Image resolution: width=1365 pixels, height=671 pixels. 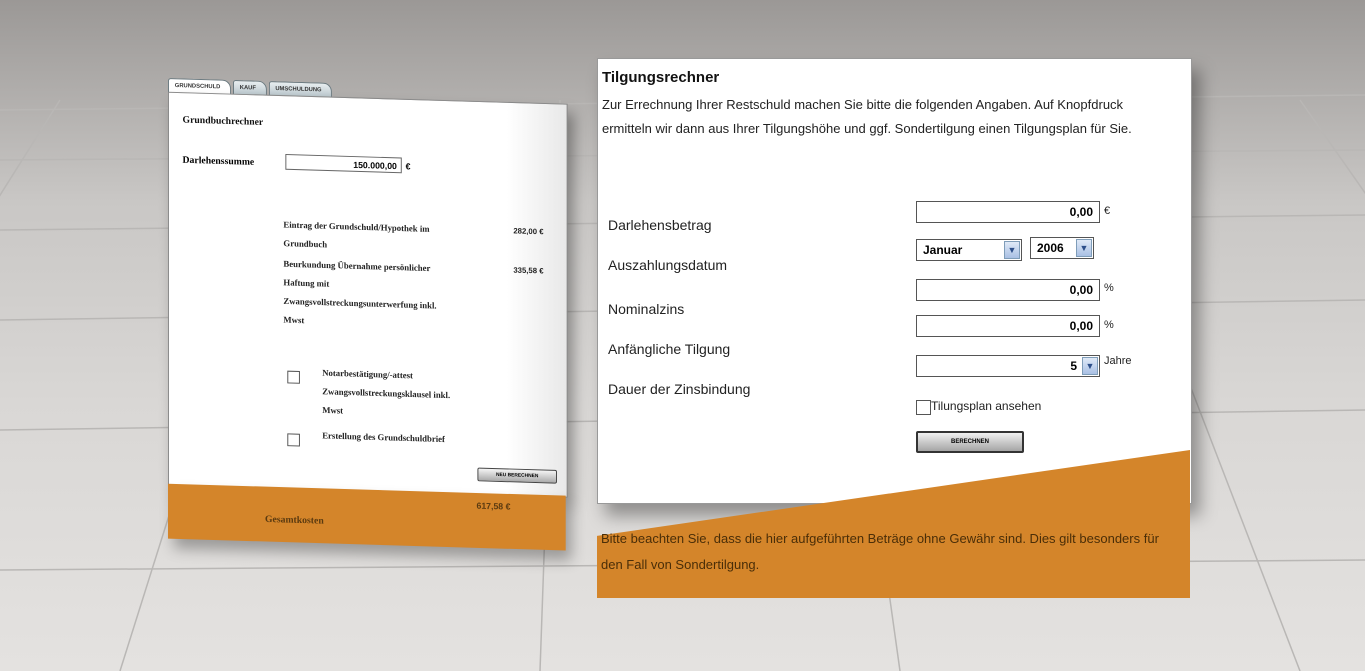 I want to click on total-value: 617,58 €, so click(x=493, y=506).